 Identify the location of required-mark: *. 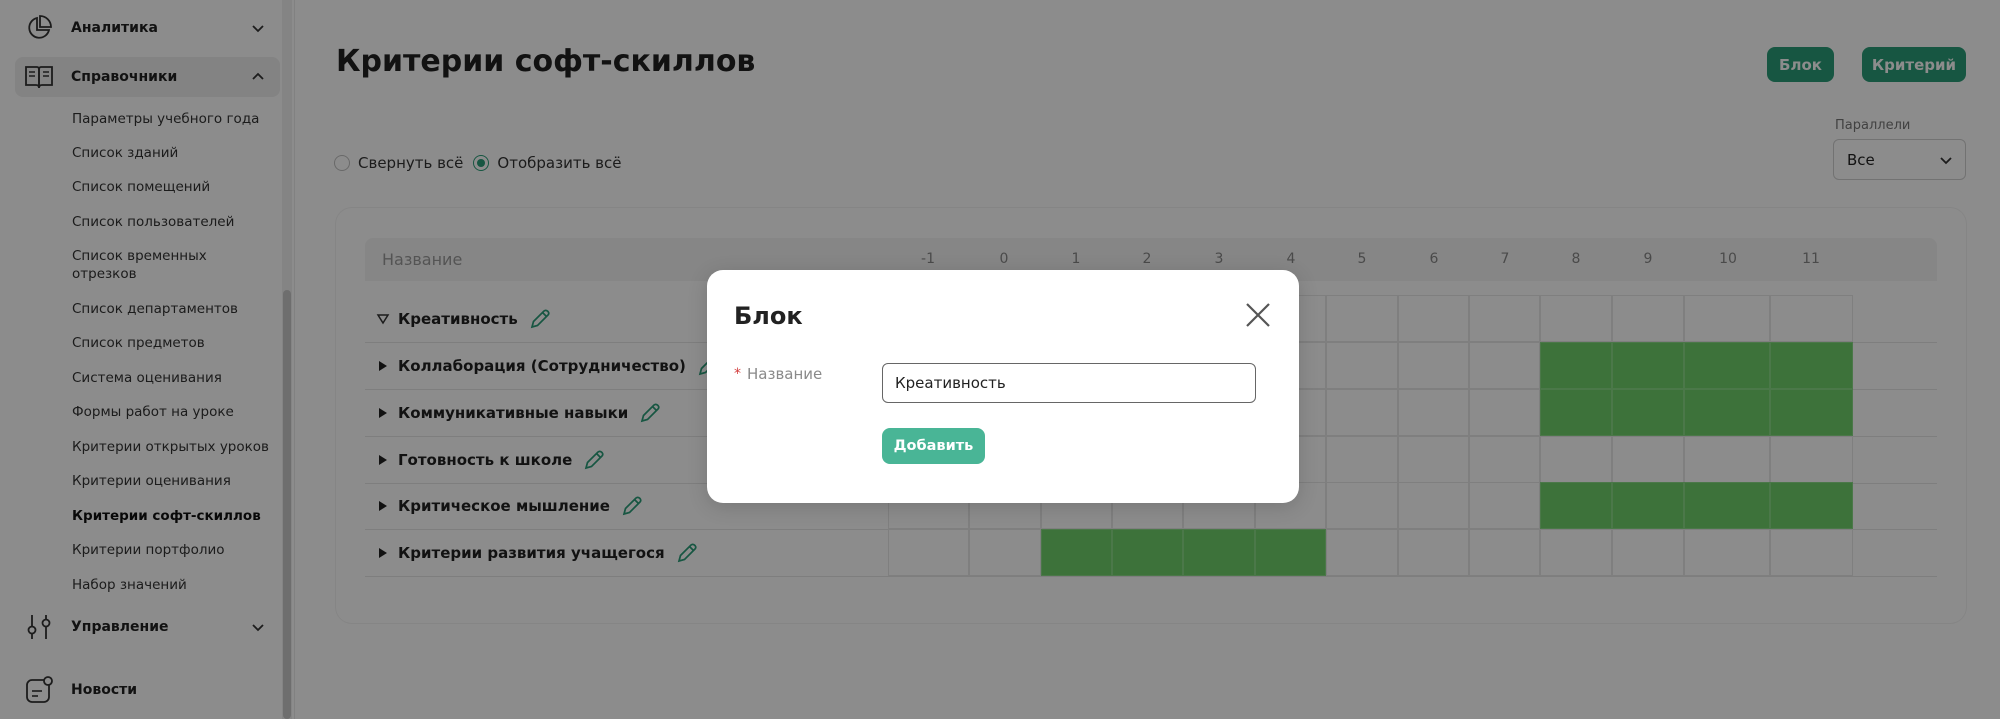
(737, 374).